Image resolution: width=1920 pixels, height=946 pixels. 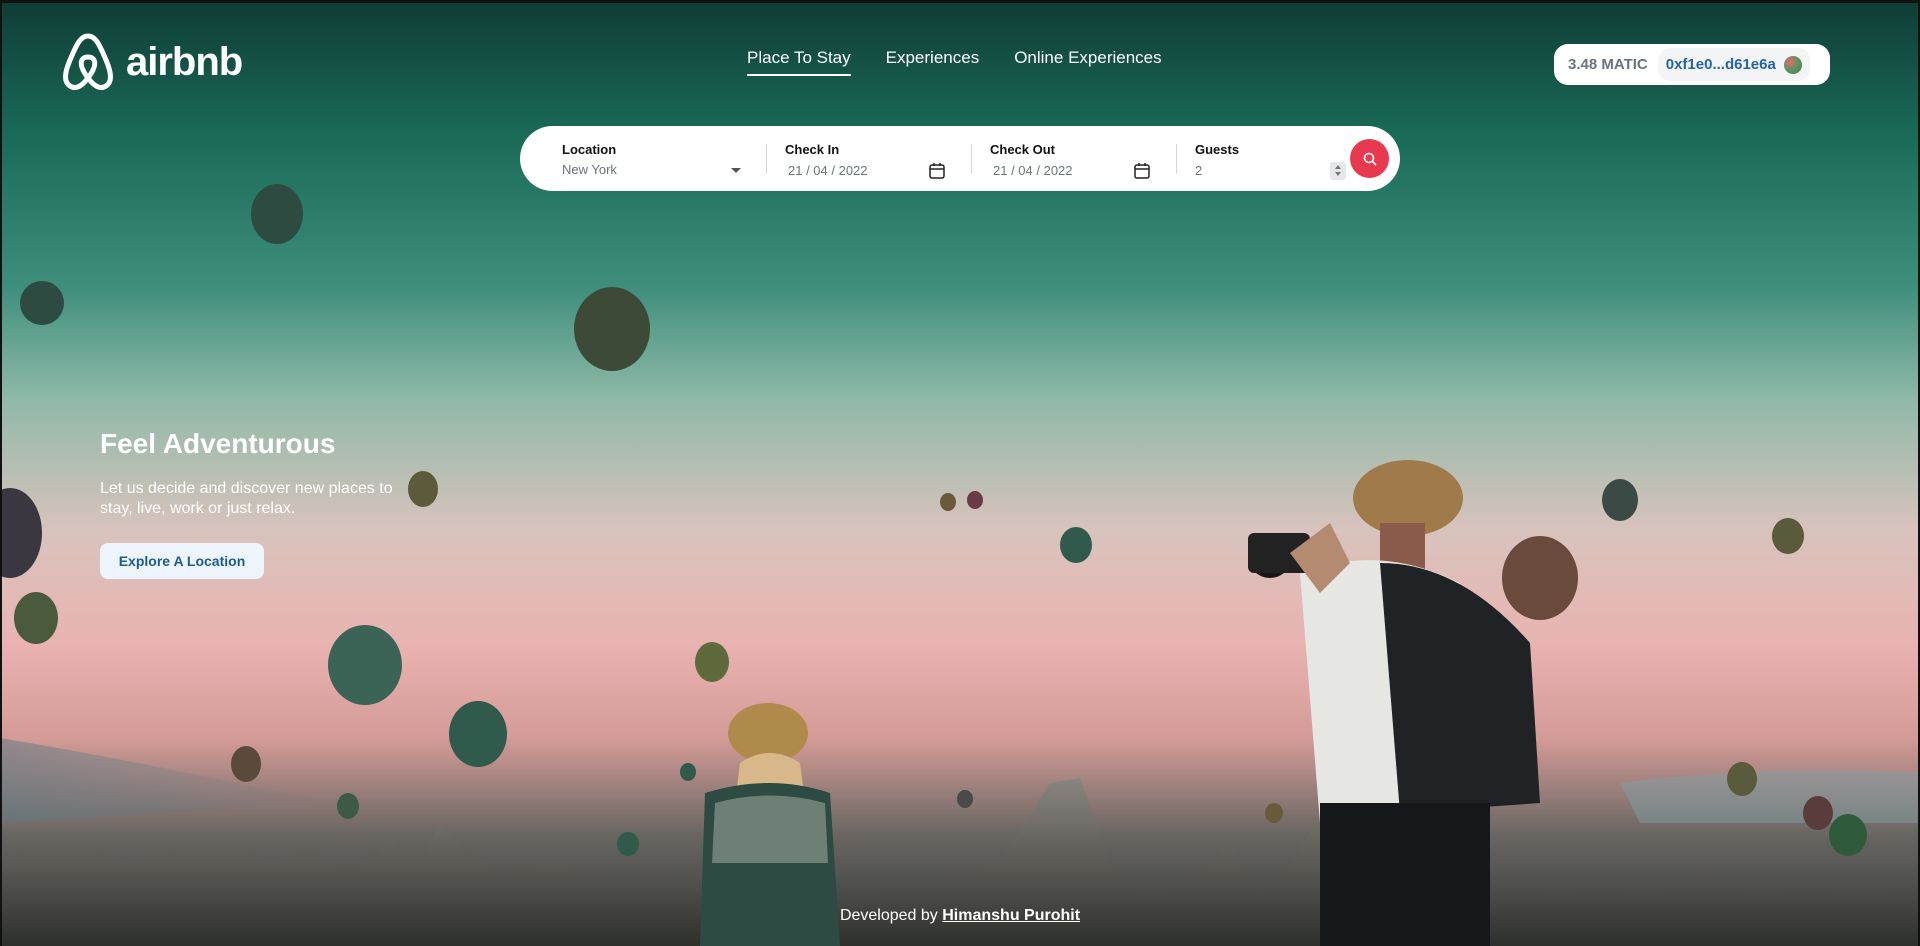 What do you see at coordinates (888, 915) in the screenshot?
I see `footer-prefix: Developed by` at bounding box center [888, 915].